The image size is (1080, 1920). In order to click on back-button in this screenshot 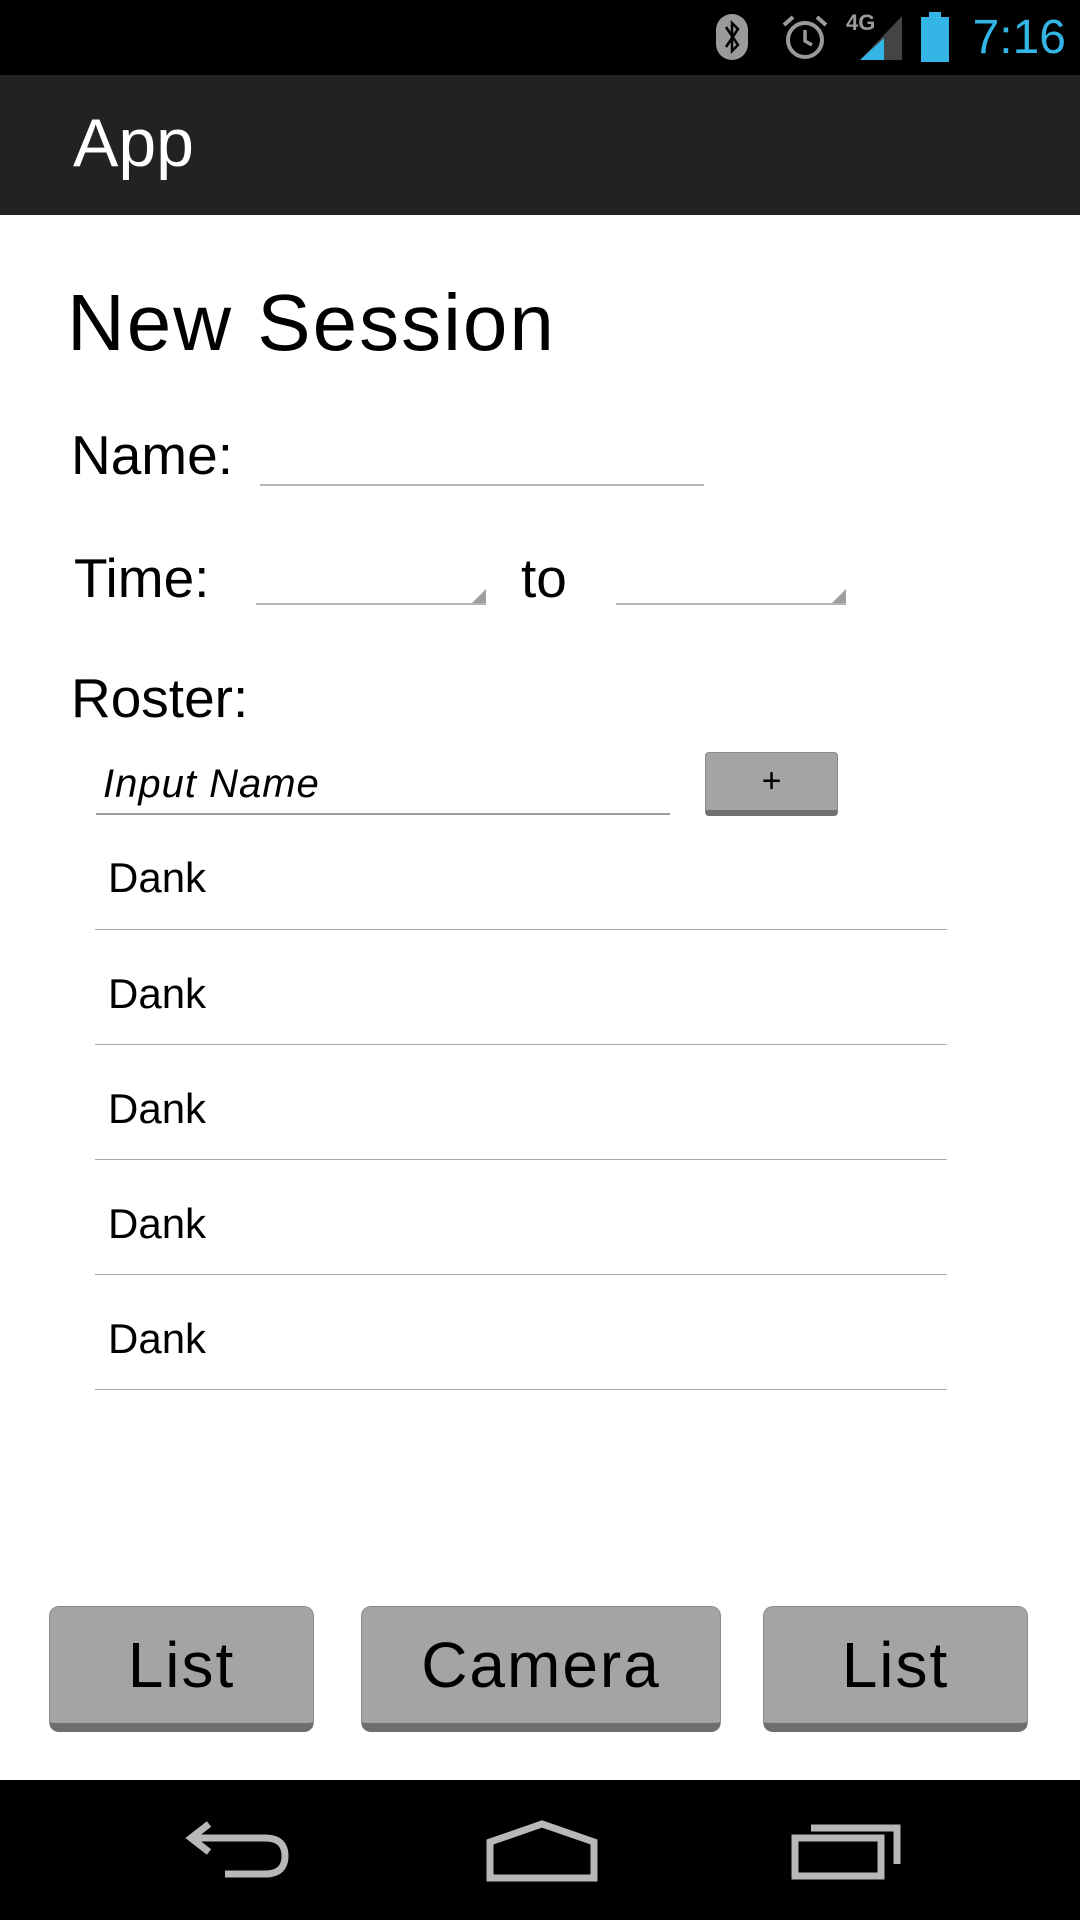, I will do `click(240, 1850)`.